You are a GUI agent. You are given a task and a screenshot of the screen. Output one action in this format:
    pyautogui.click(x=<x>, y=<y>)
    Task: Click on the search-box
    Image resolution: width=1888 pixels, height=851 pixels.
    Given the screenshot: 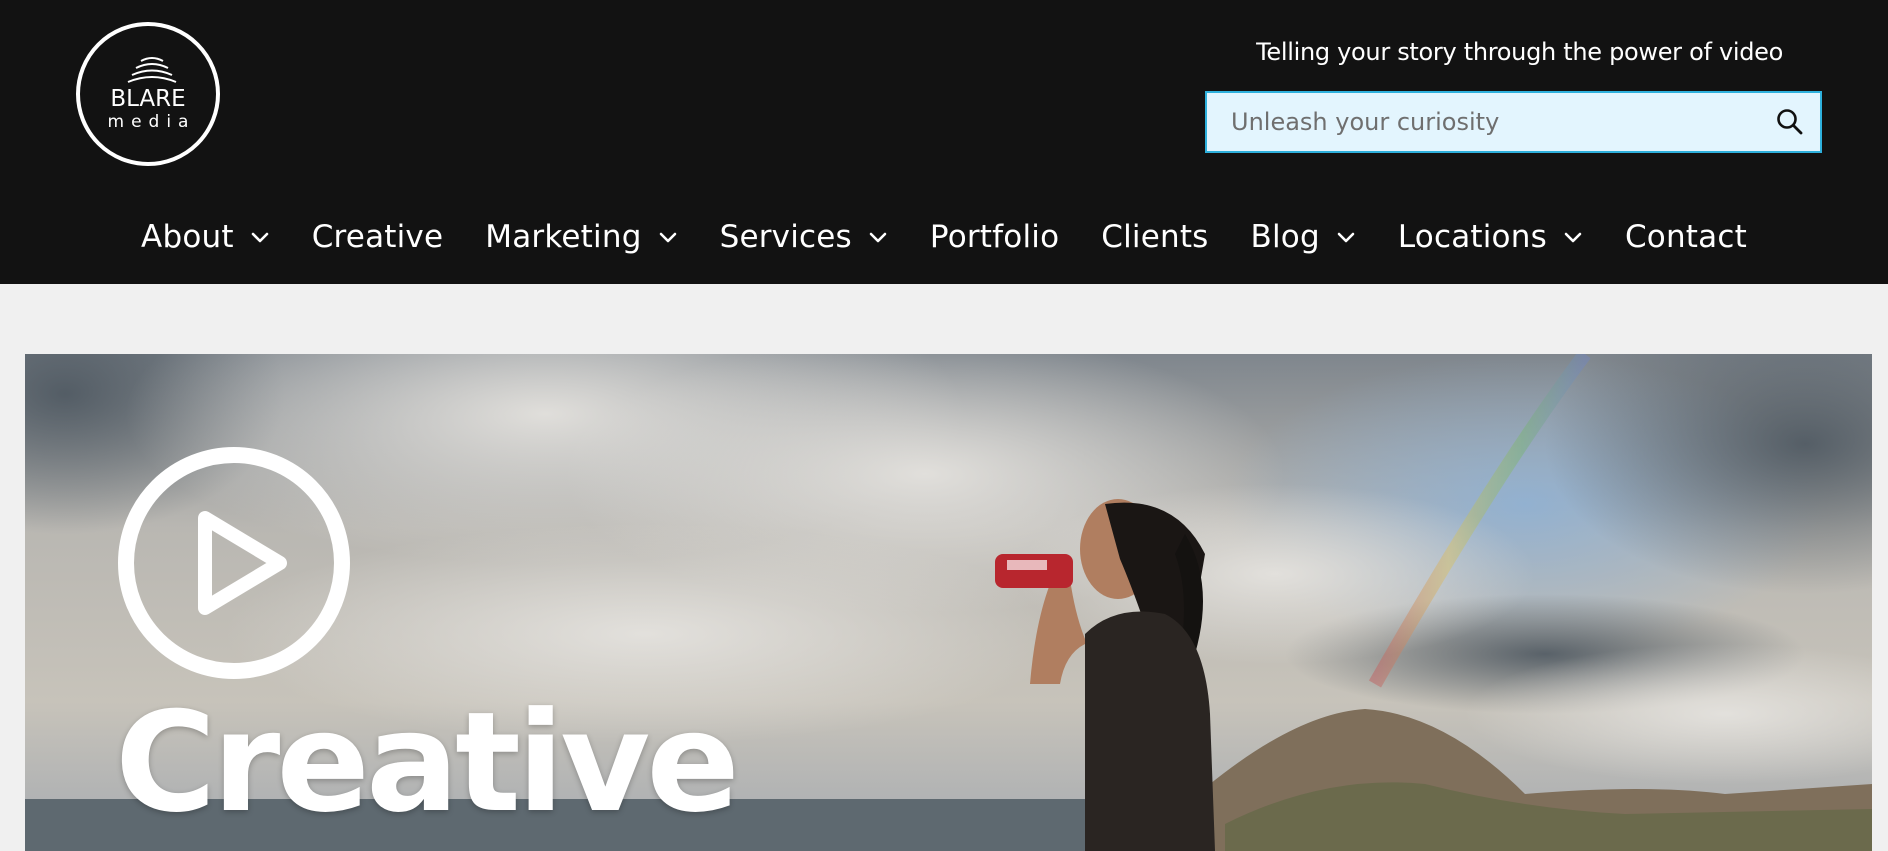 What is the action you would take?
    pyautogui.click(x=1513, y=122)
    